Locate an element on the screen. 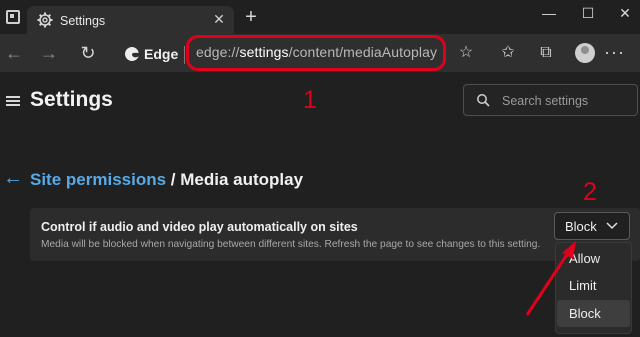 The width and height of the screenshot is (640, 337). autoplay-select-value: Block is located at coordinates (581, 226).